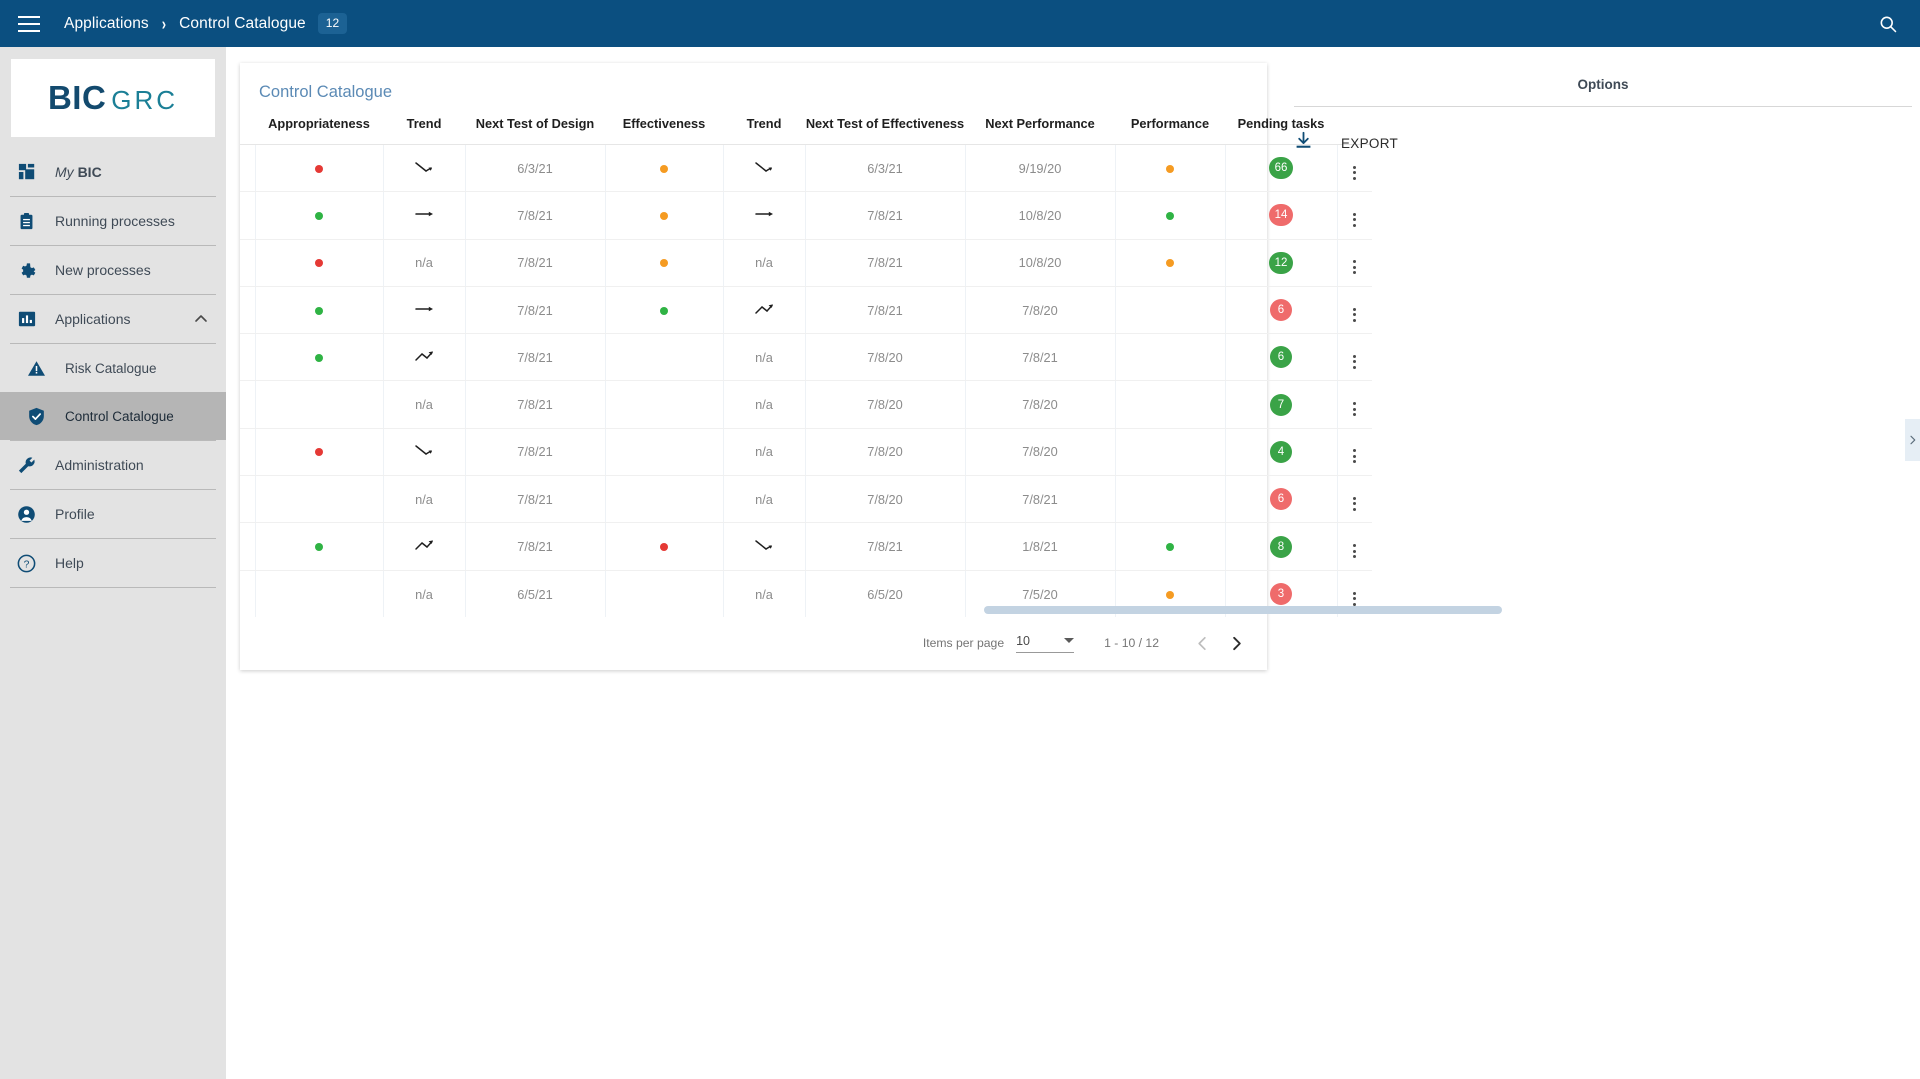 The width and height of the screenshot is (1920, 1079). I want to click on cell-trend-effectiveness: n/a, so click(764, 263).